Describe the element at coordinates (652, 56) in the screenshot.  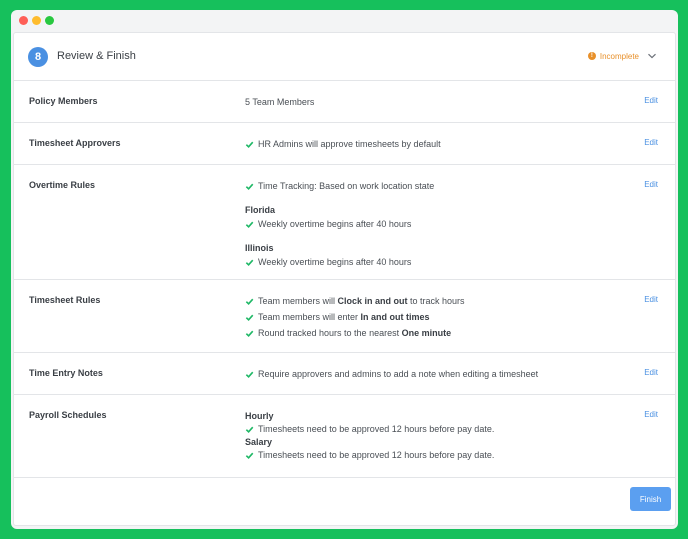
I see `chevron-down-icon` at that location.